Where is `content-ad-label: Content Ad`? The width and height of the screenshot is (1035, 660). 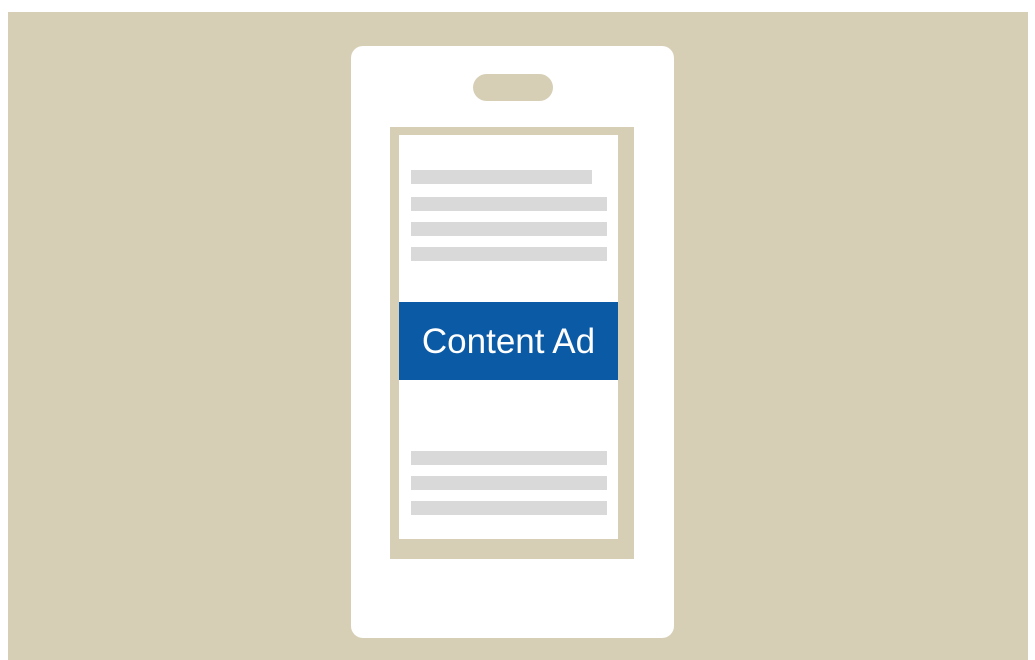 content-ad-label: Content Ad is located at coordinates (508, 341).